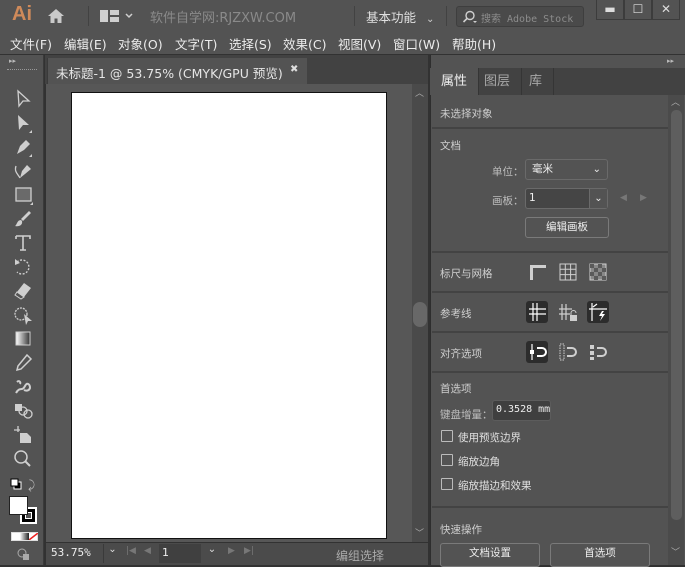 This screenshot has height=567, width=685. I want to click on minimize-button: ▬, so click(610, 10).